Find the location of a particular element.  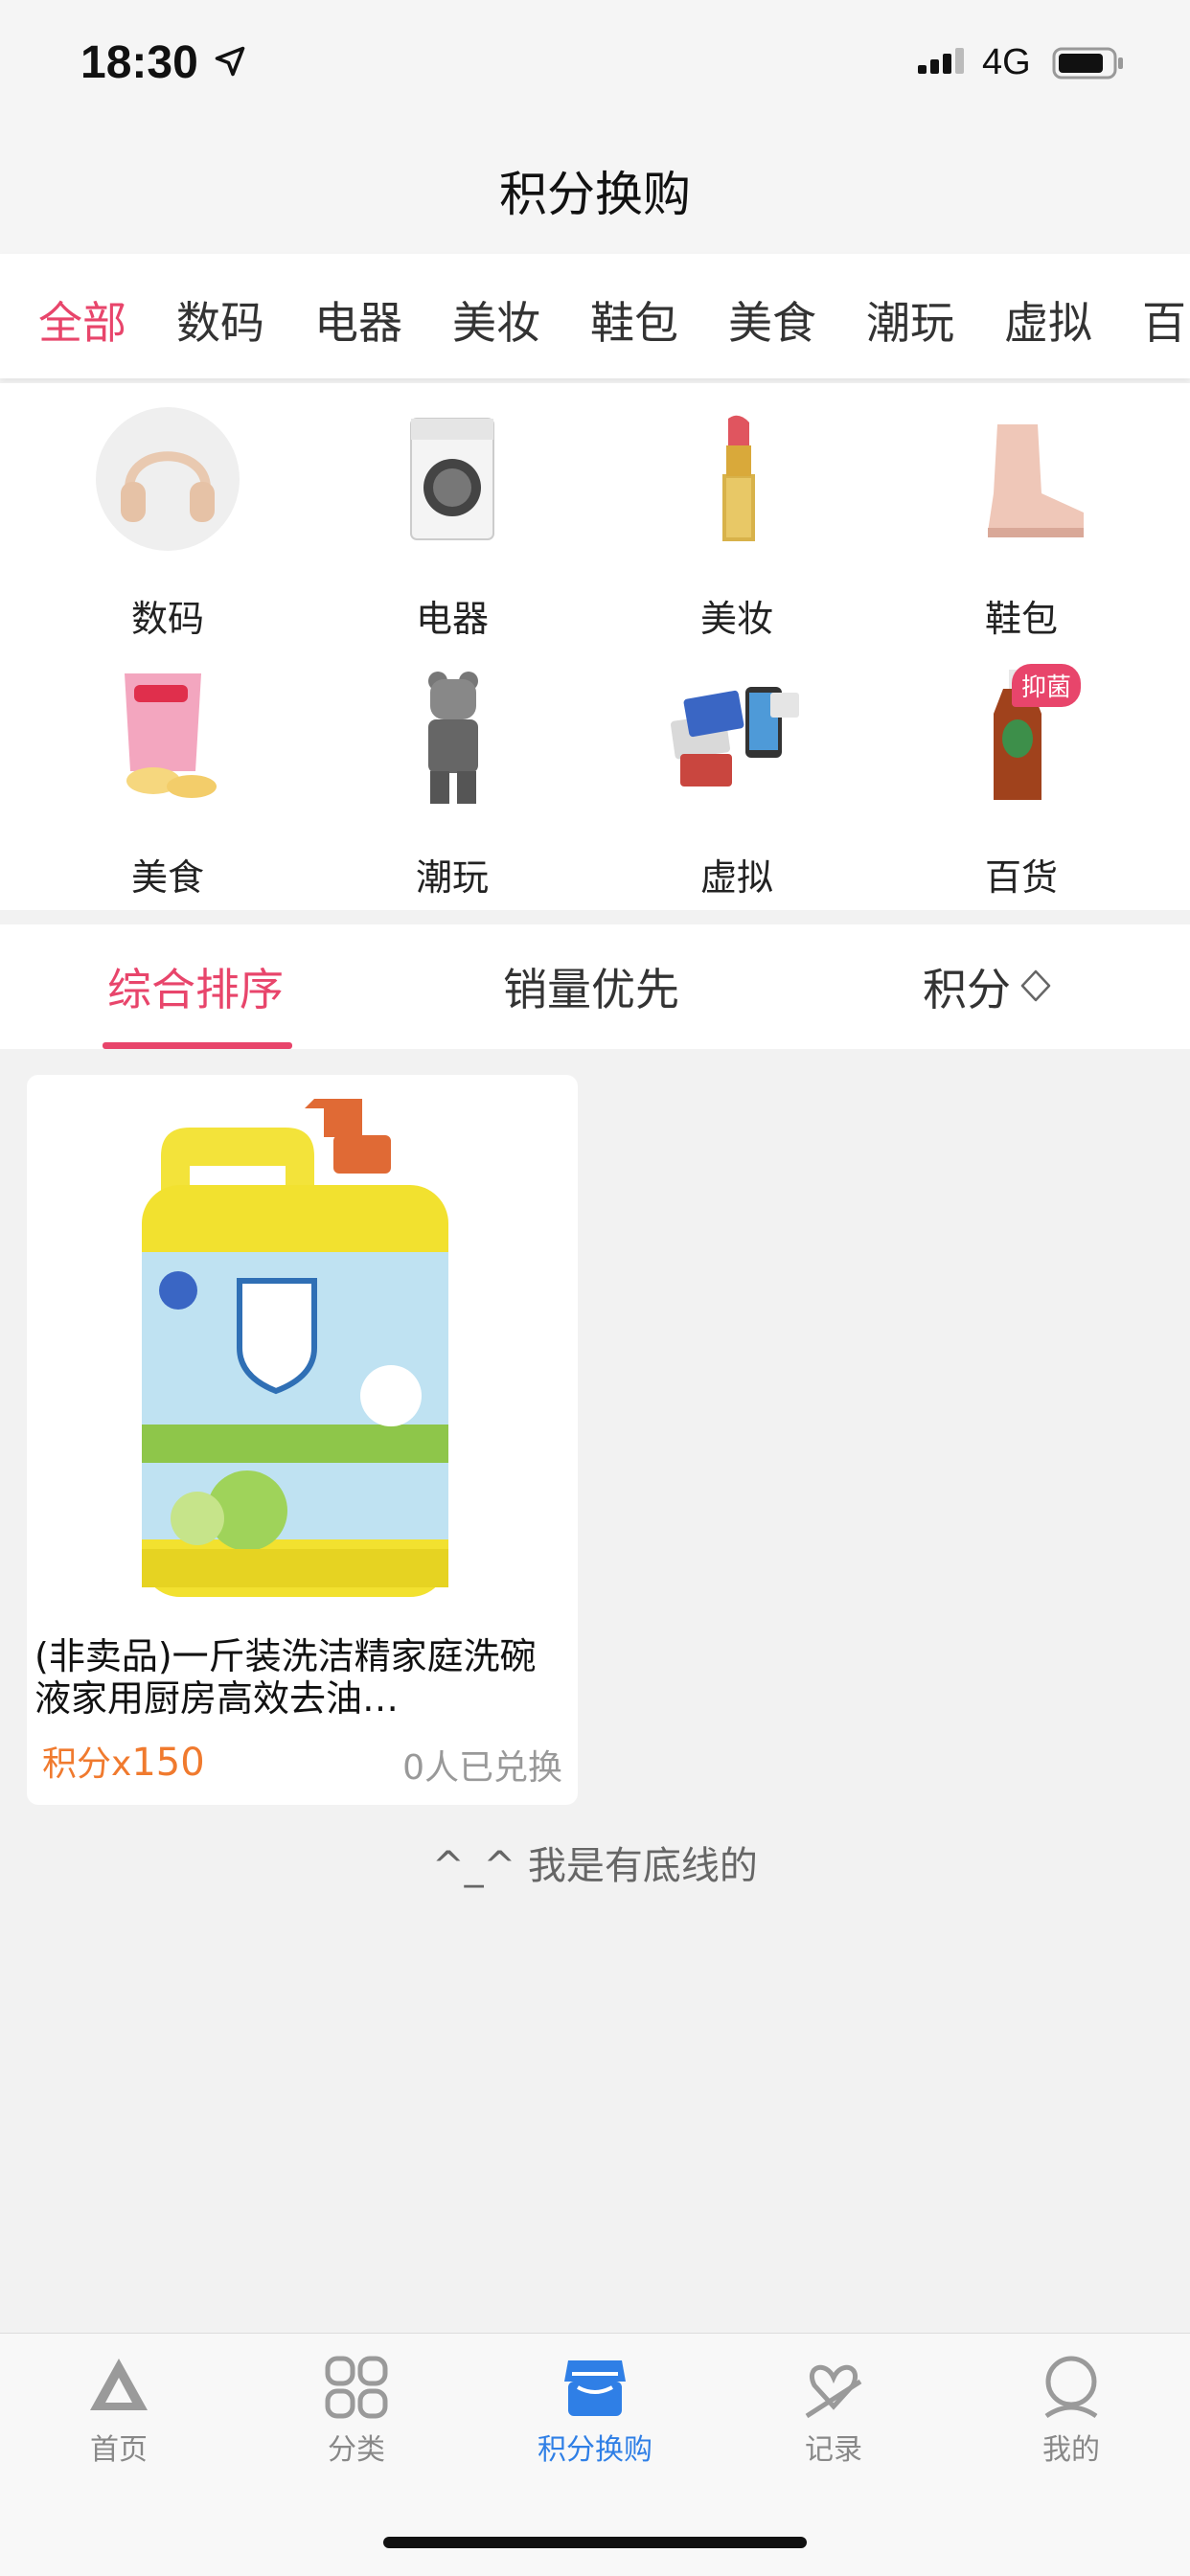

home-indicator is located at coordinates (595, 2542).